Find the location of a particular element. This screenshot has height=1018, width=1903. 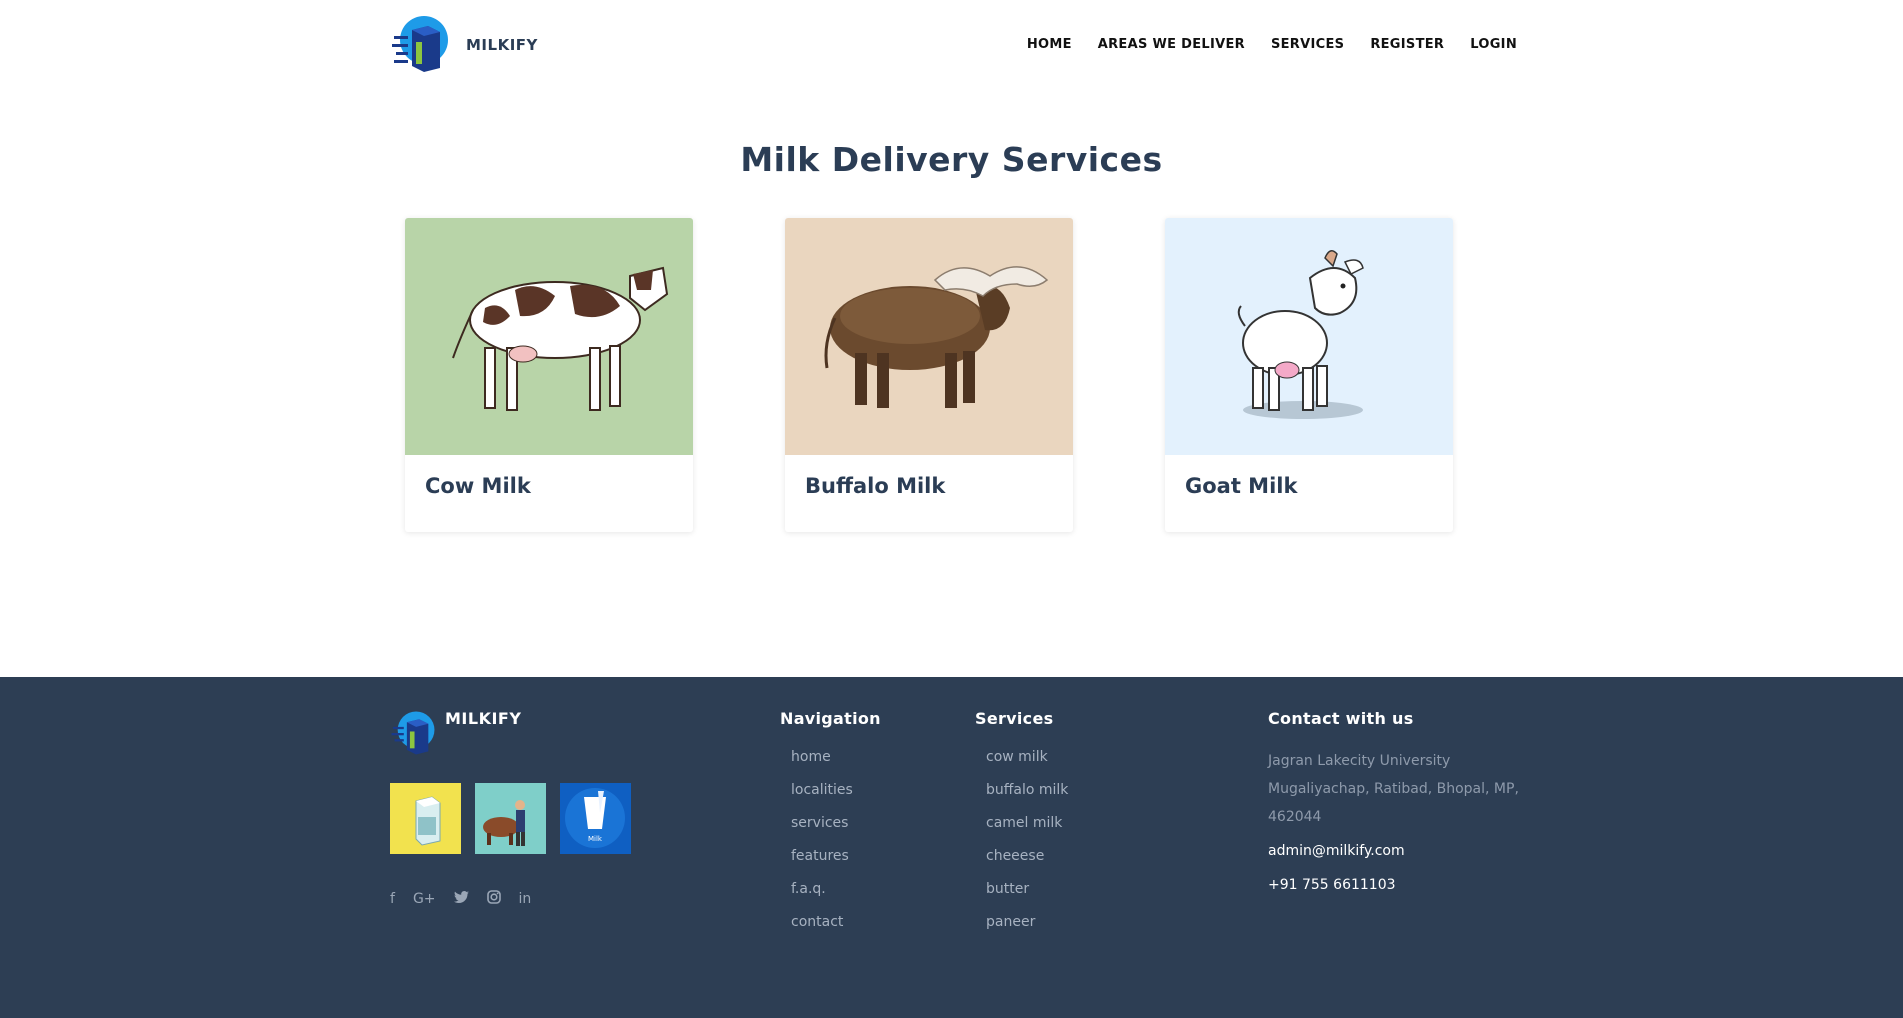

card-title: Buffalo Milk is located at coordinates (875, 486).